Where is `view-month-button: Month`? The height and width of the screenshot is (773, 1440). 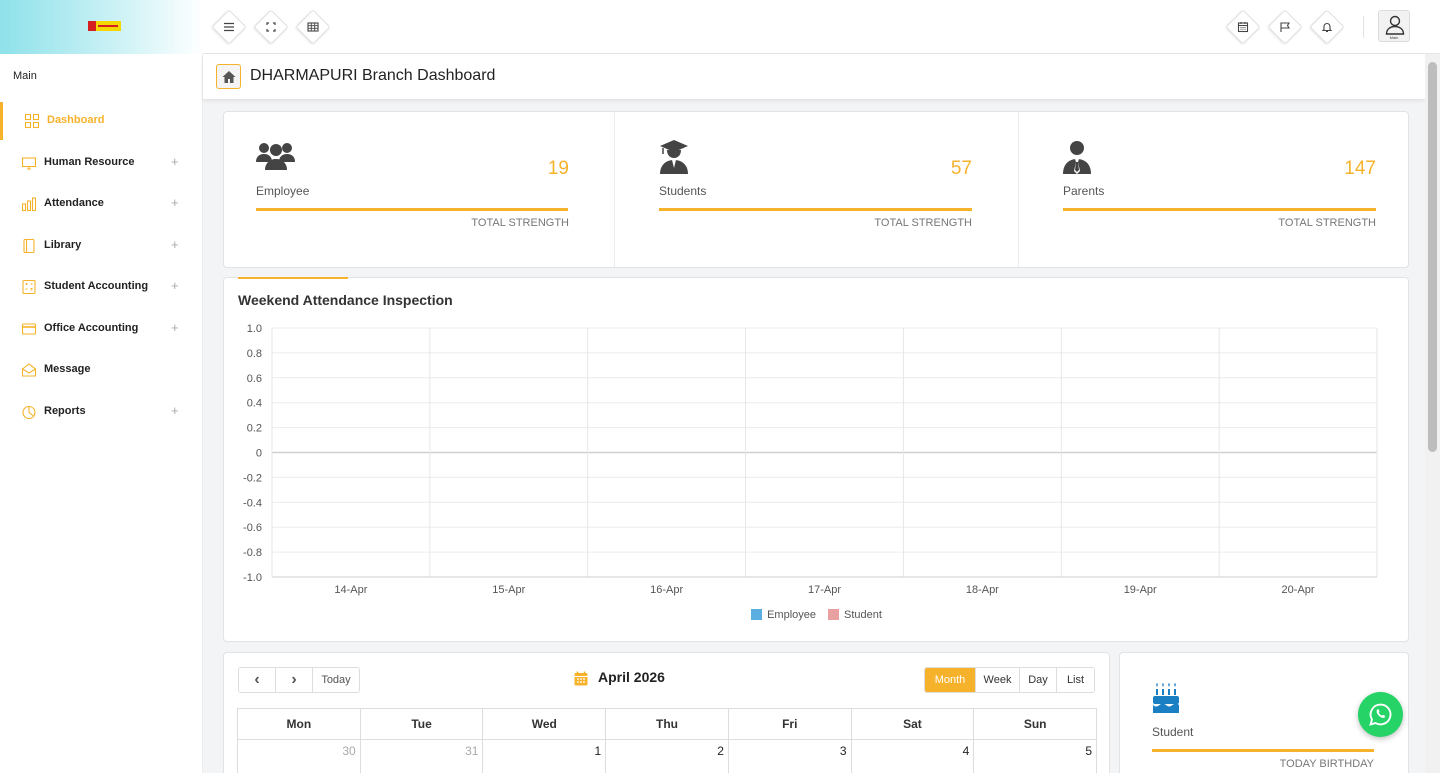
view-month-button: Month is located at coordinates (950, 680).